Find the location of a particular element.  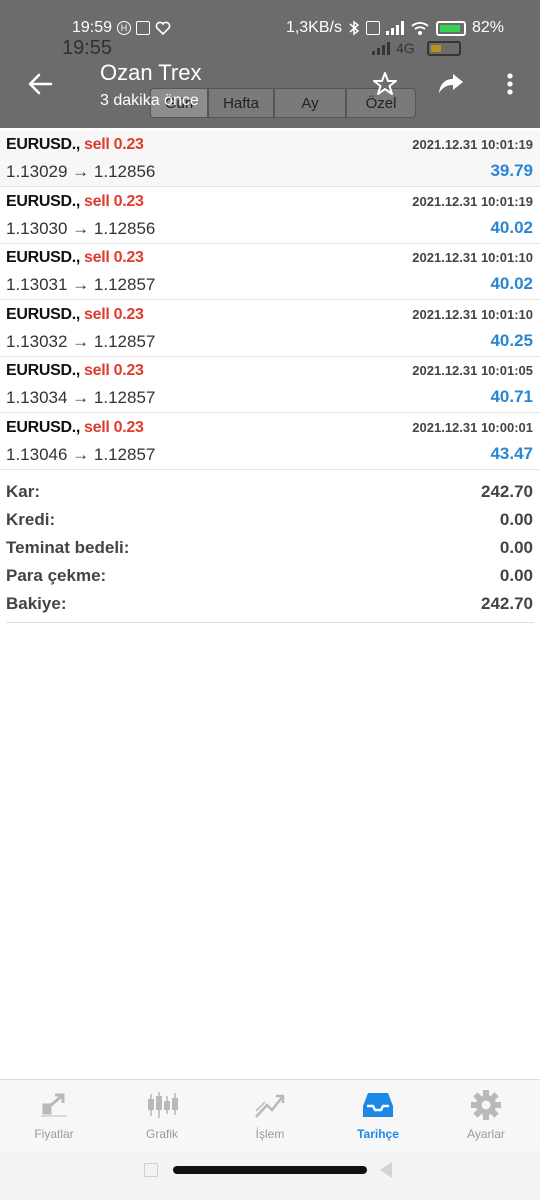

underlay-time: 19:55 is located at coordinates (87, 48).